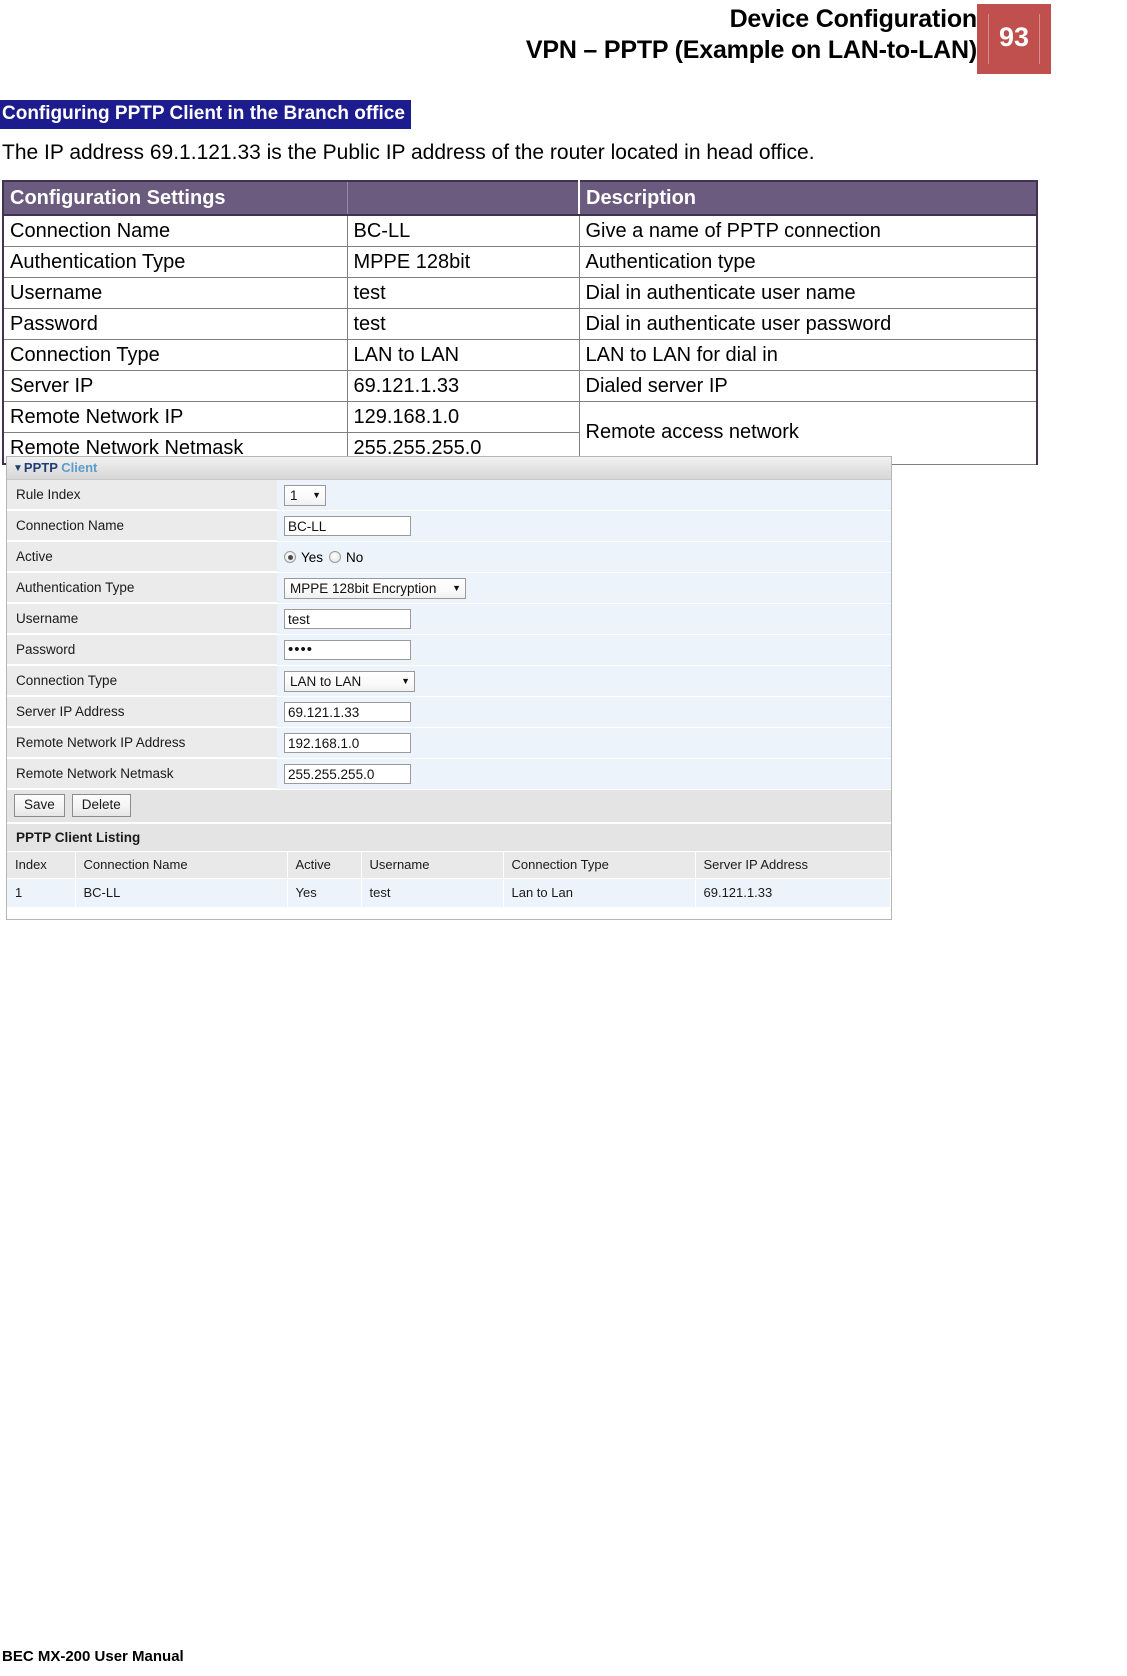 Image resolution: width=1127 pixels, height=1676 pixels. What do you see at coordinates (324, 865) in the screenshot?
I see `listing-col-header-active: Active` at bounding box center [324, 865].